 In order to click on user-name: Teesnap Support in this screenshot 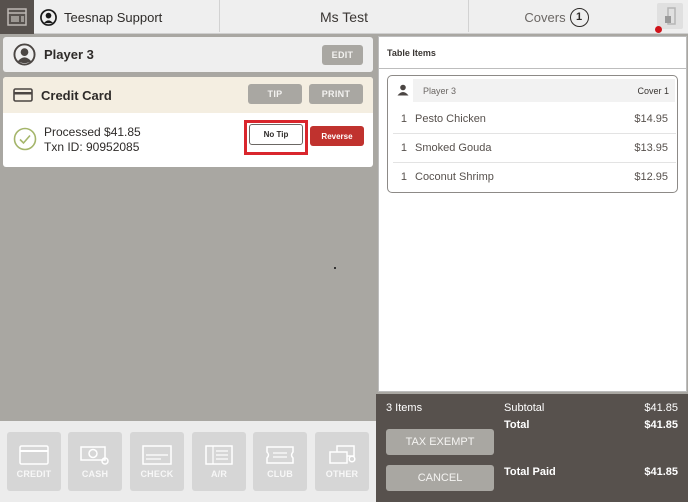, I will do `click(113, 17)`.